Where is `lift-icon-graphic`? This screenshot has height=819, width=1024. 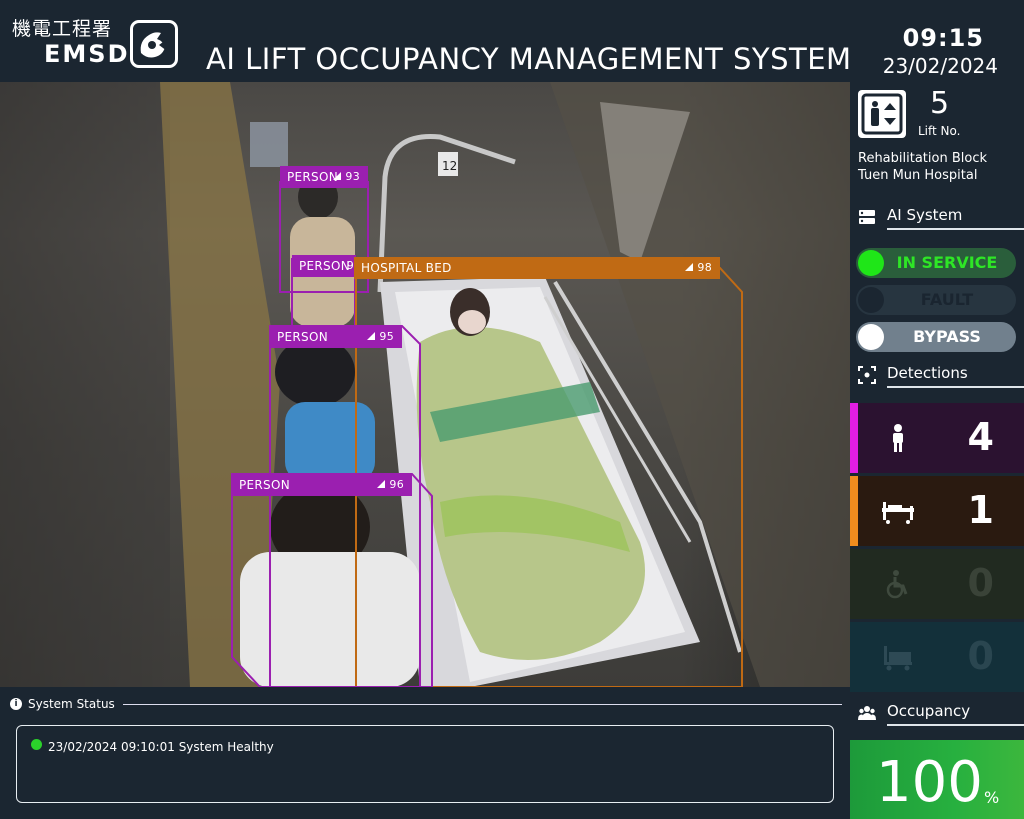
lift-icon-graphic is located at coordinates (882, 114).